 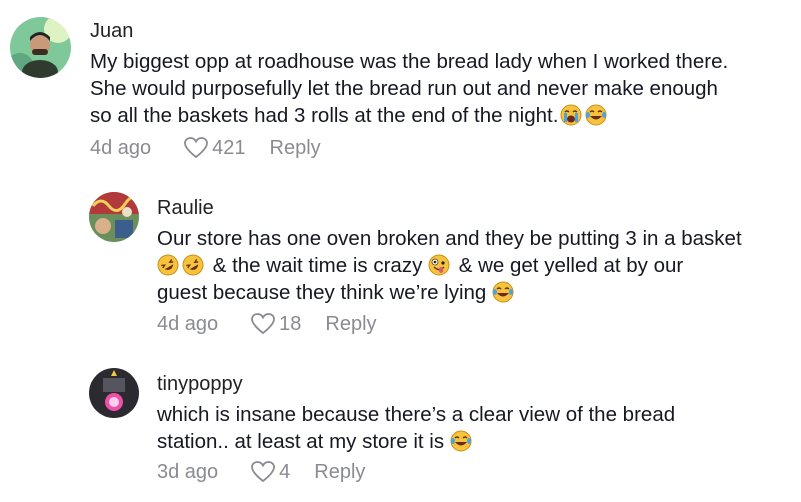 What do you see at coordinates (229, 147) in the screenshot?
I see `like-count: 421` at bounding box center [229, 147].